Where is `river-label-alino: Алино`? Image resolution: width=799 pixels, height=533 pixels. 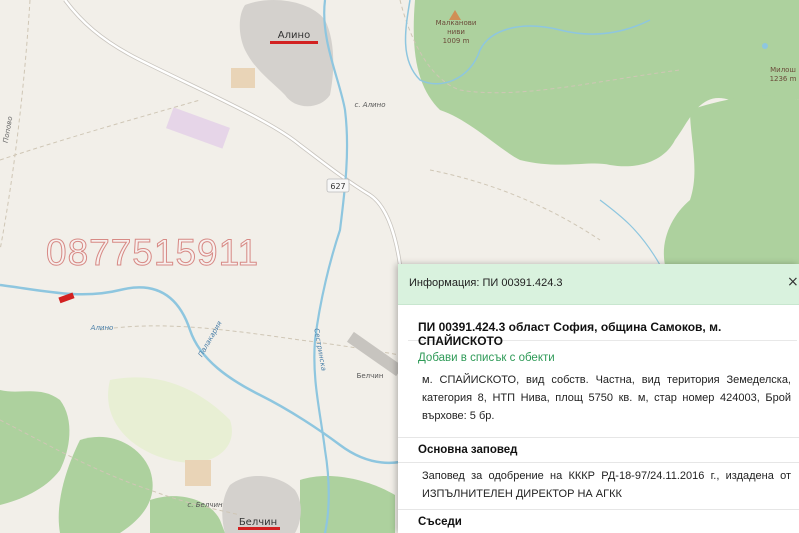 river-label-alino: Алино is located at coordinates (102, 328).